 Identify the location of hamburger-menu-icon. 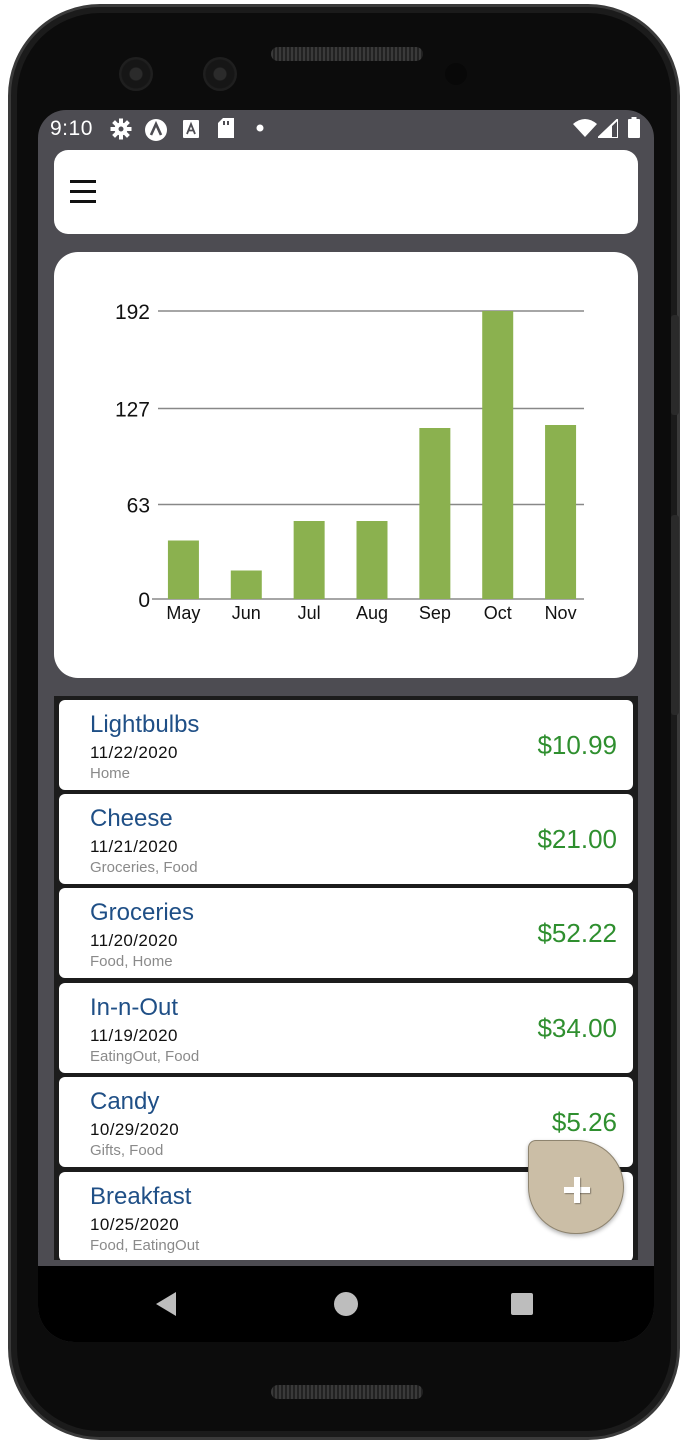
(83, 192).